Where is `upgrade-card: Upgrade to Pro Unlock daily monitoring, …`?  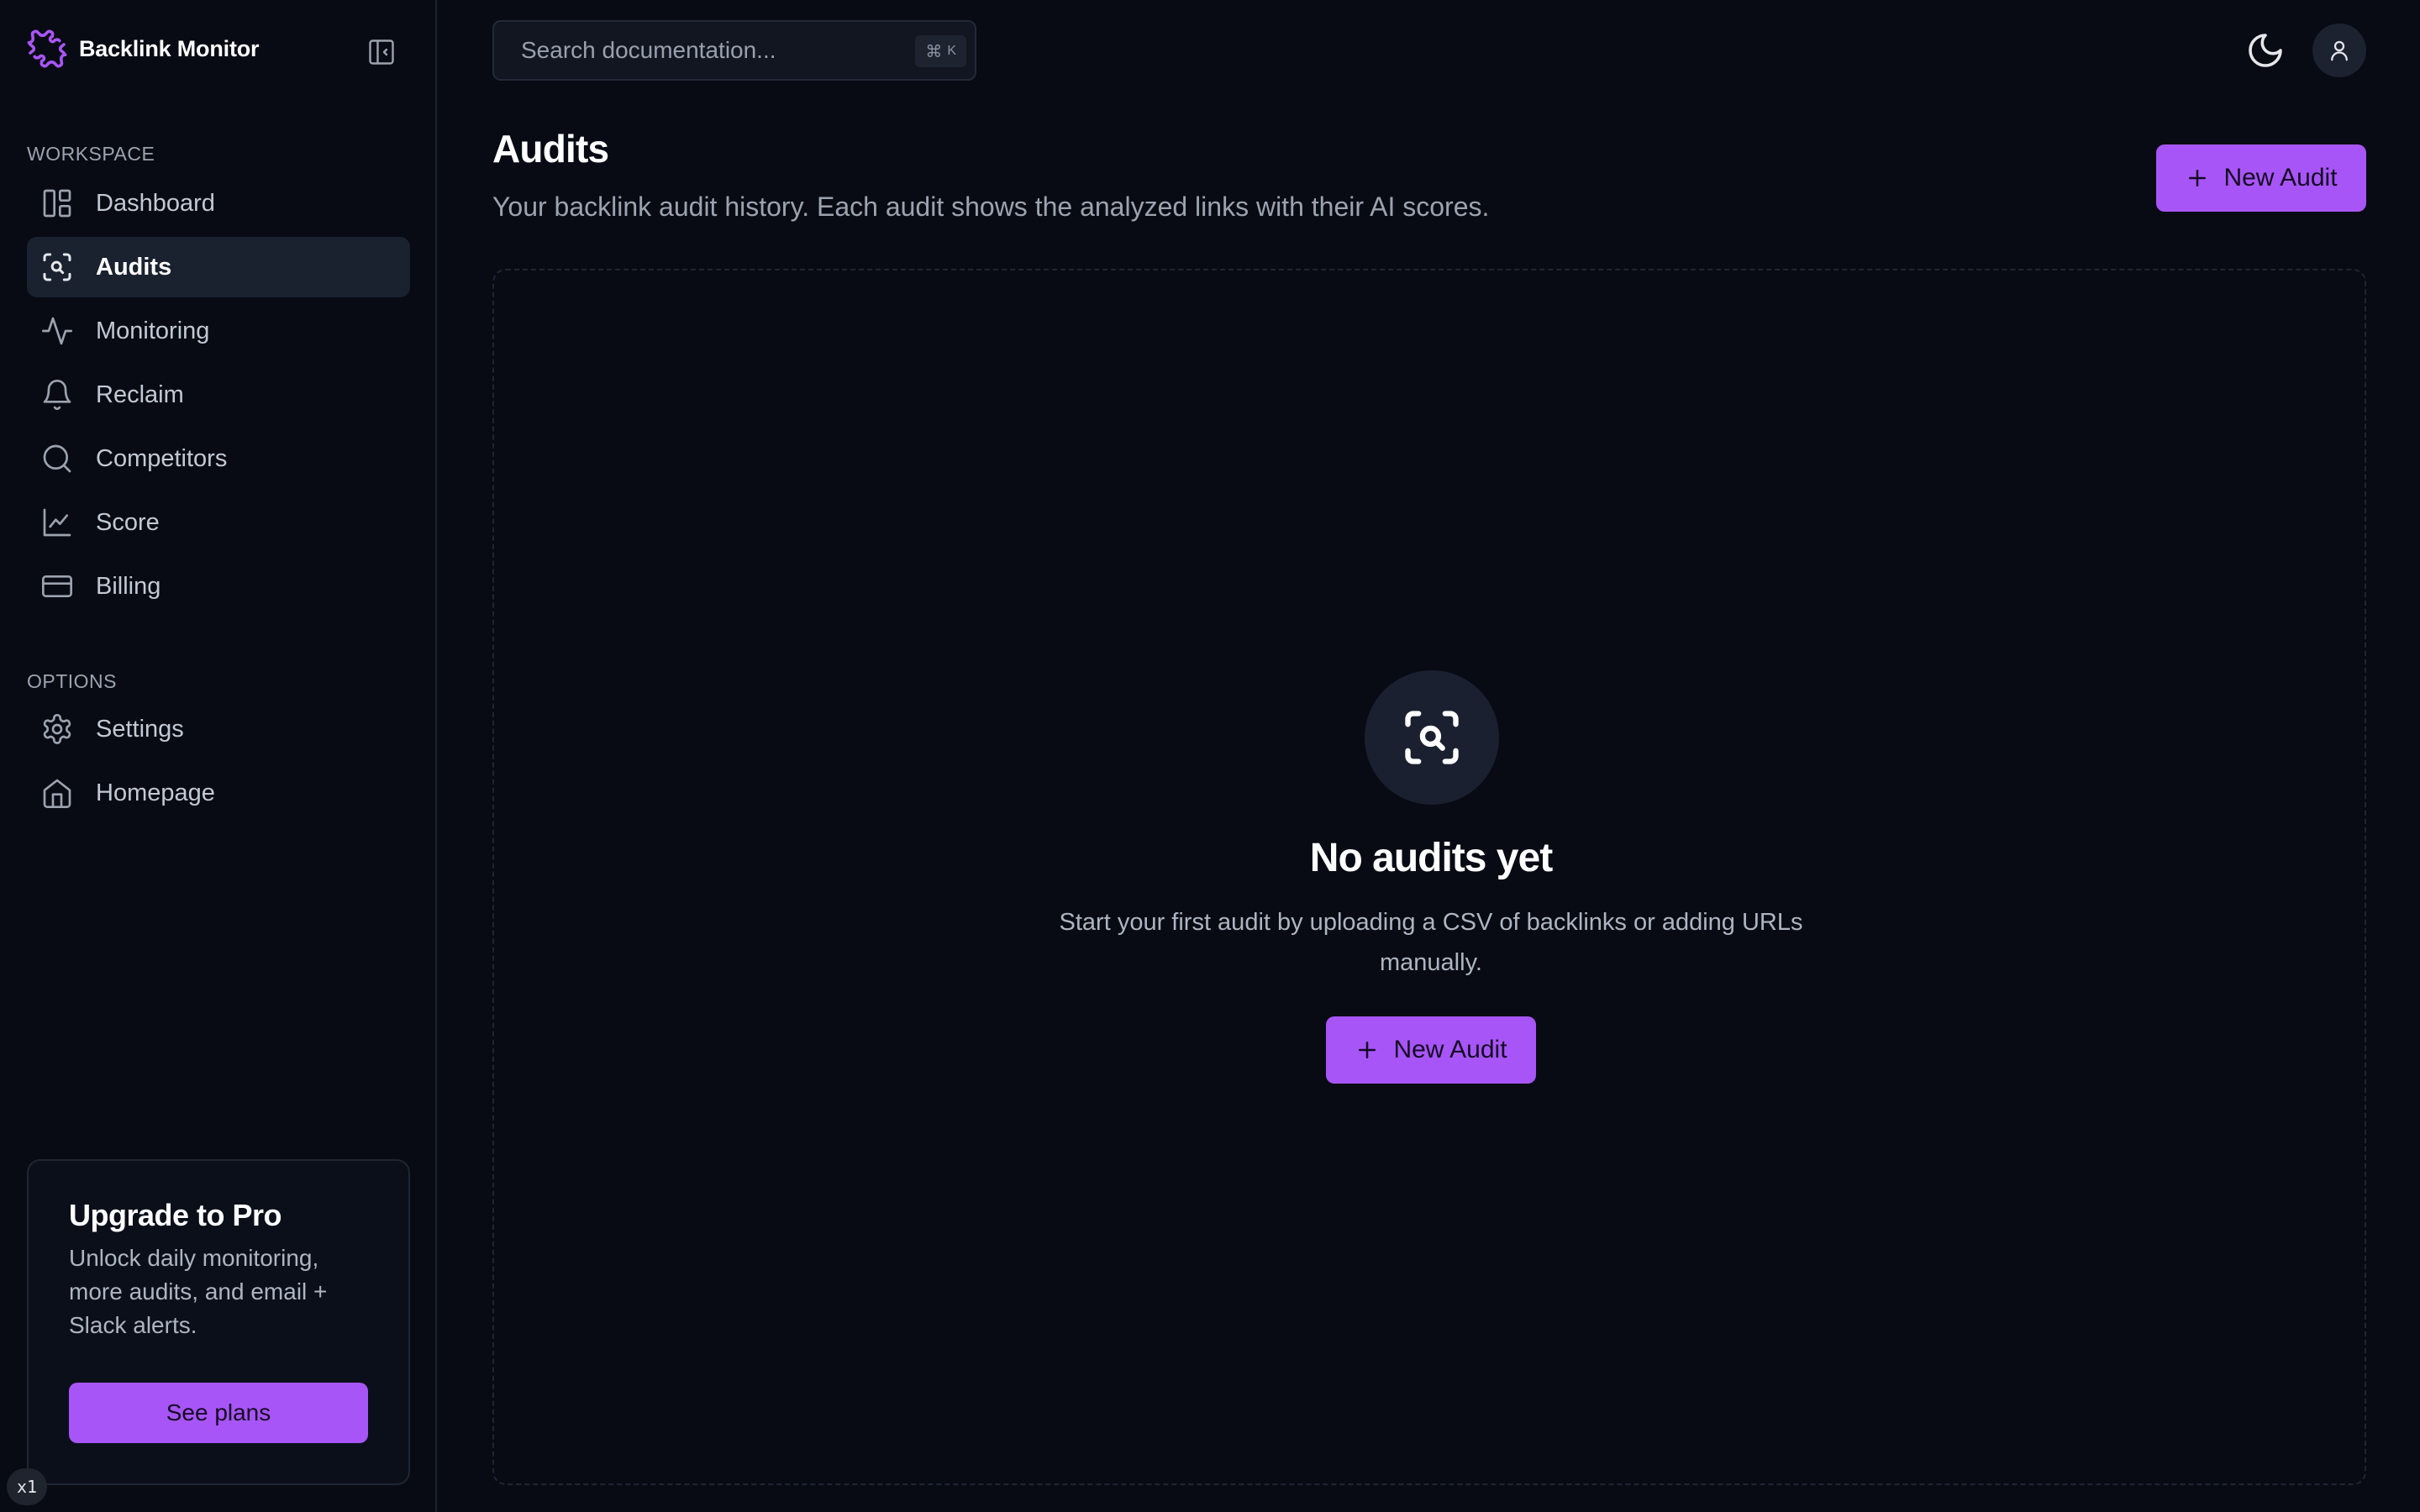
upgrade-card: Upgrade to Pro Unlock daily monitoring, … is located at coordinates (218, 1322).